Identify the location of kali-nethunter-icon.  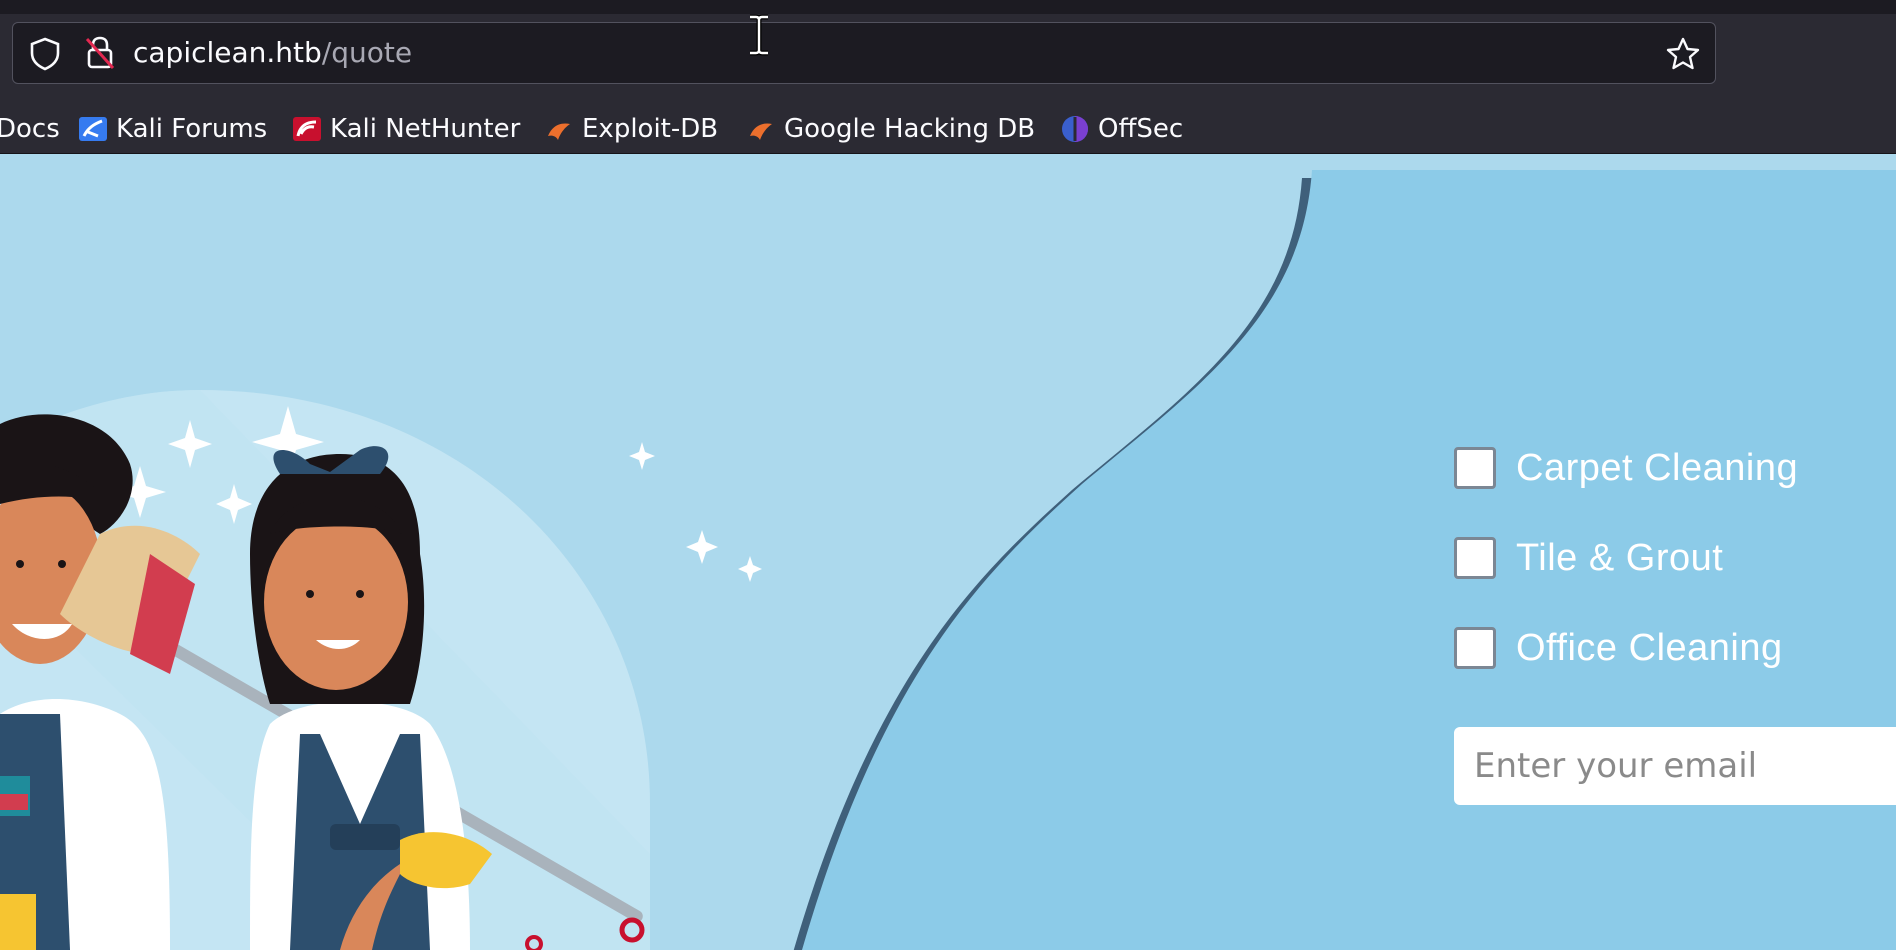
(307, 129).